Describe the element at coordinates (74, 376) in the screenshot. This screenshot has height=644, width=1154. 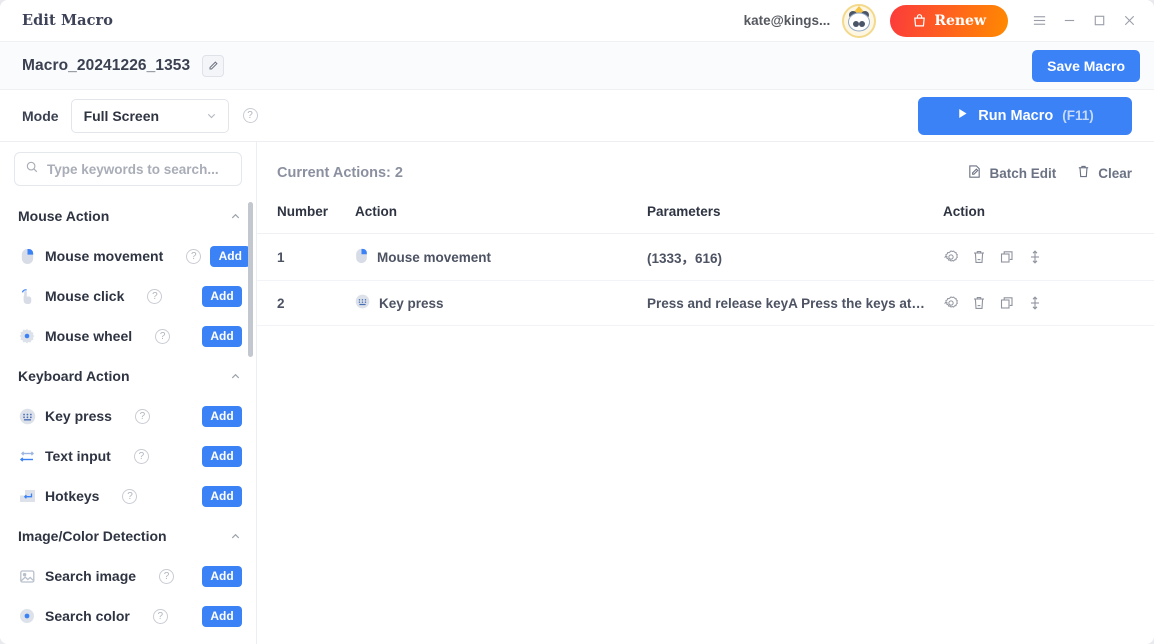
I see `section-title: Keyboard Action` at that location.